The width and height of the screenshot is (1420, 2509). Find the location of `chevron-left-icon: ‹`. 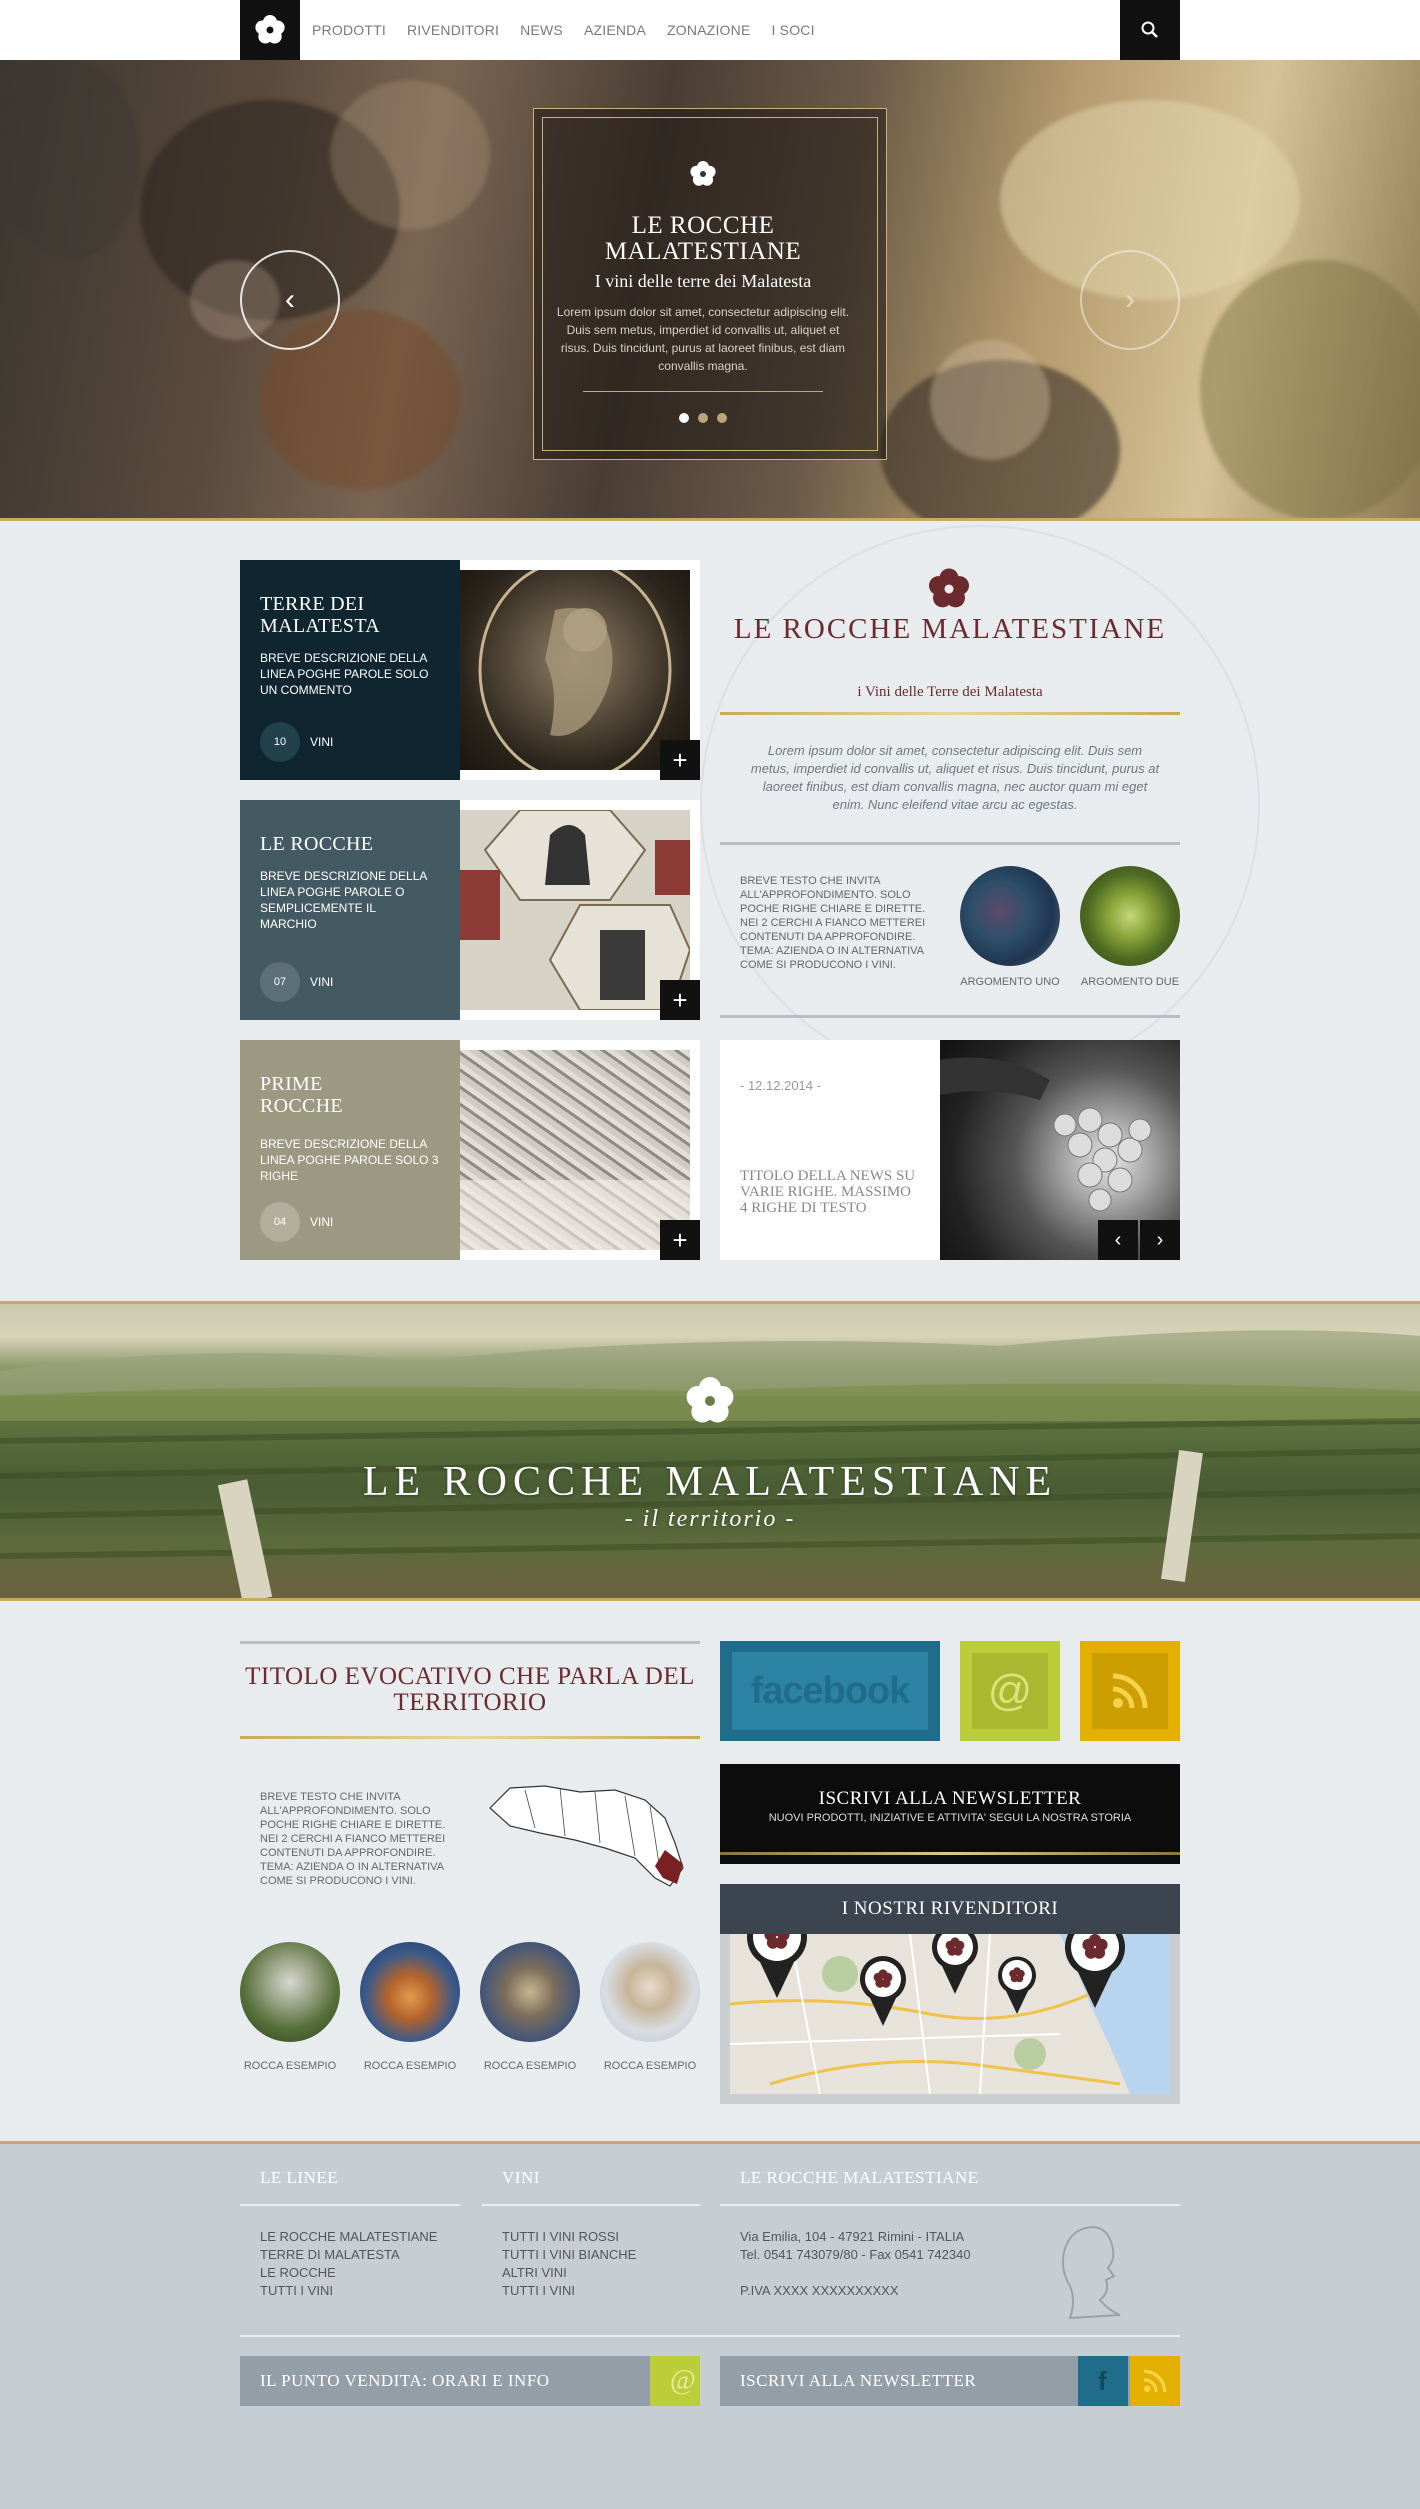

chevron-left-icon: ‹ is located at coordinates (290, 299).